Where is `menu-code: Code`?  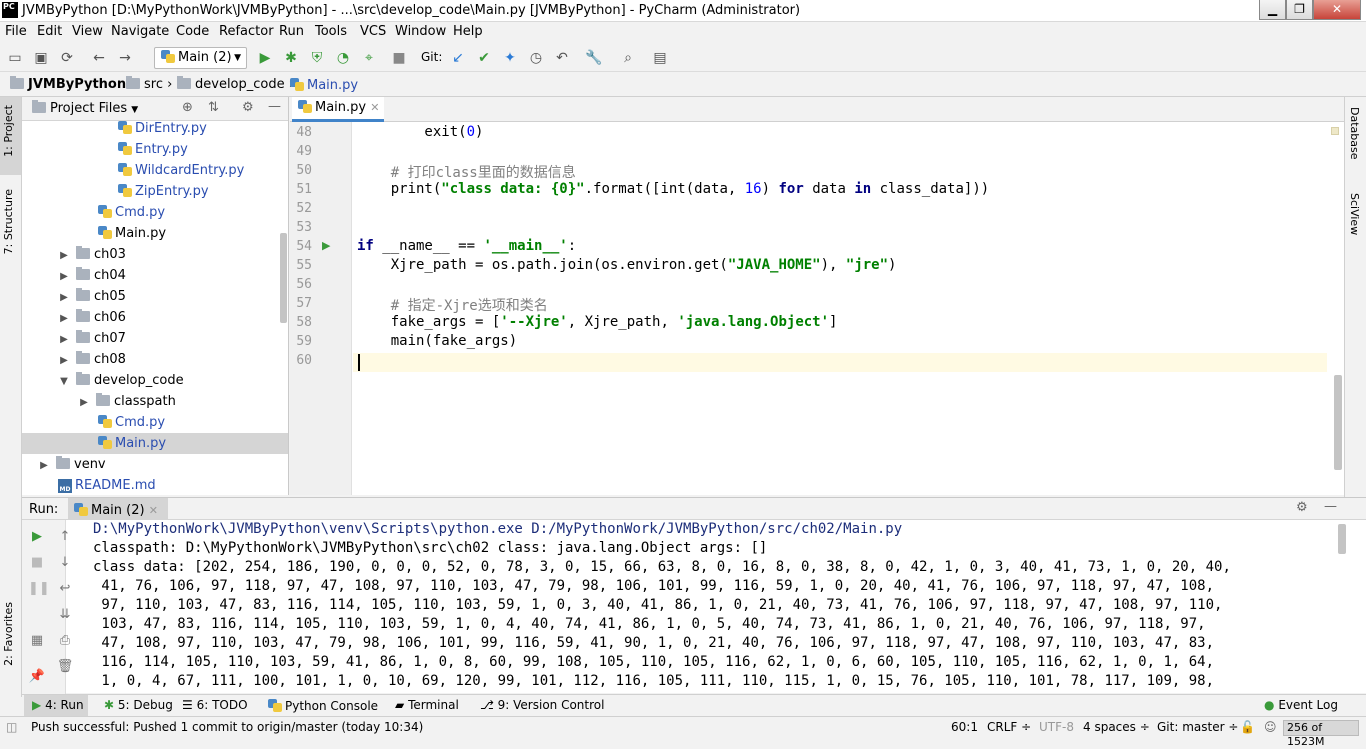
menu-code: Code is located at coordinates (192, 31).